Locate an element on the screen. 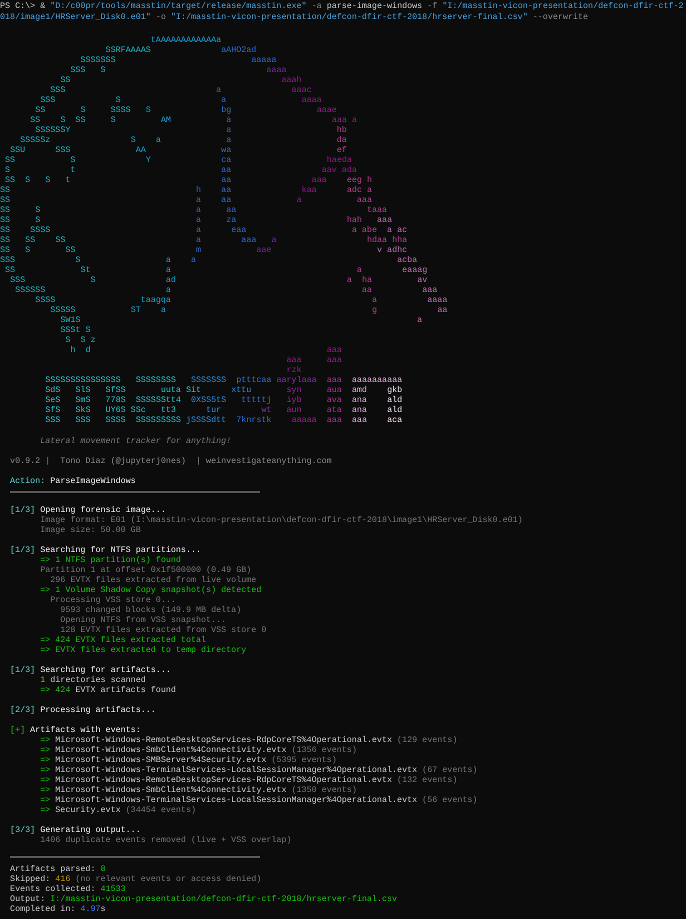 The image size is (686, 919). ascii-art-text: AM is located at coordinates (165, 120).